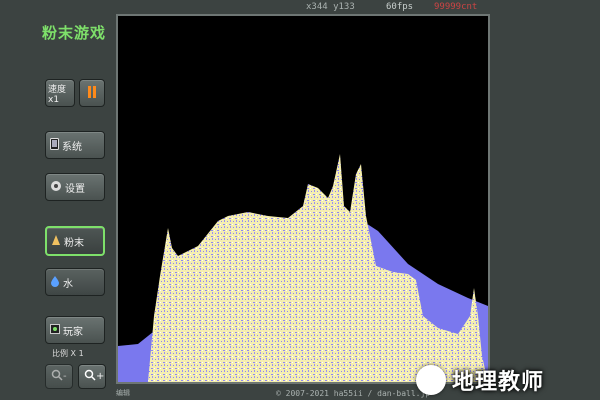  Describe the element at coordinates (123, 393) in the screenshot. I see `edit-label: 编辑` at that location.